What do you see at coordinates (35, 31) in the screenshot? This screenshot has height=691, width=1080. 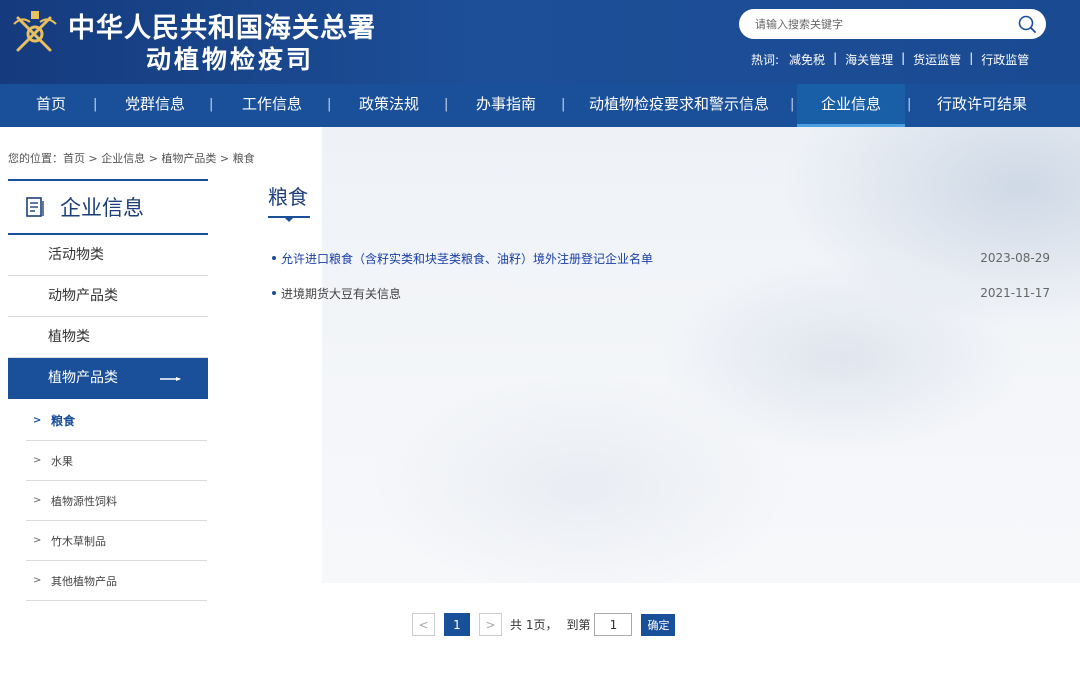 I see `customs-emblem-icon` at bounding box center [35, 31].